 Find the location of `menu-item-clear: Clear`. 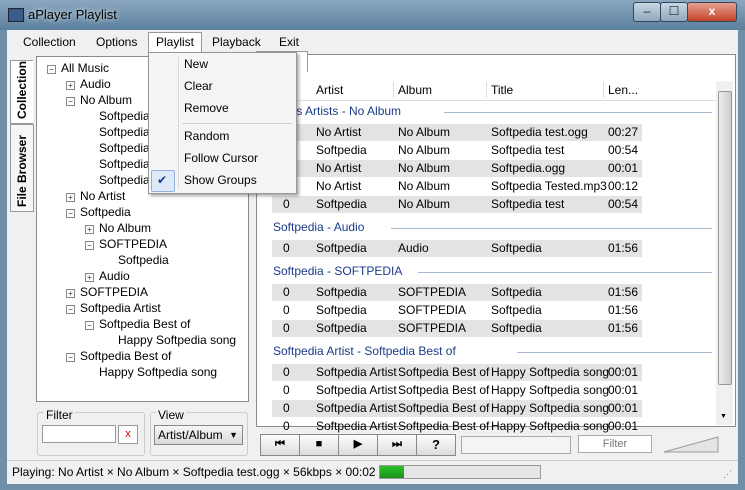

menu-item-clear: Clear is located at coordinates (198, 86).